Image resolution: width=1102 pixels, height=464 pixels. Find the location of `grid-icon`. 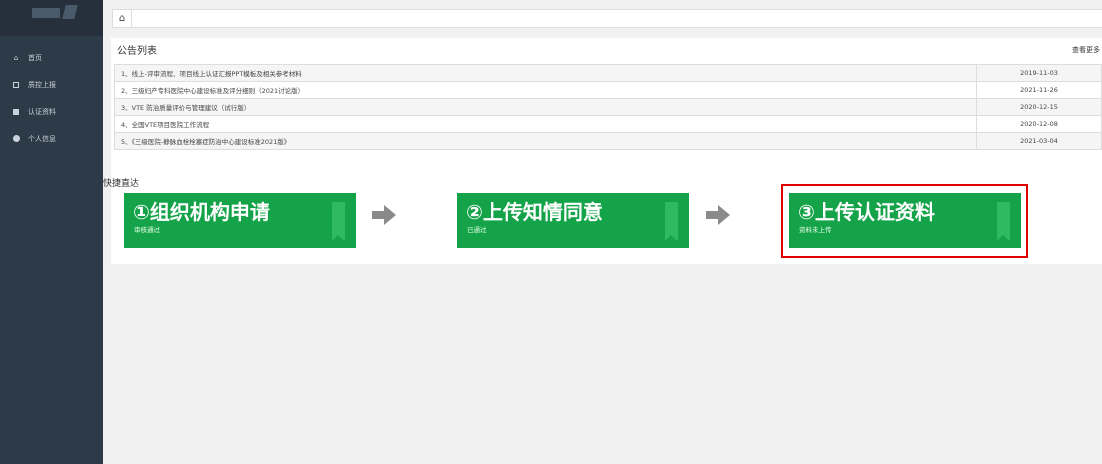

grid-icon is located at coordinates (16, 84).